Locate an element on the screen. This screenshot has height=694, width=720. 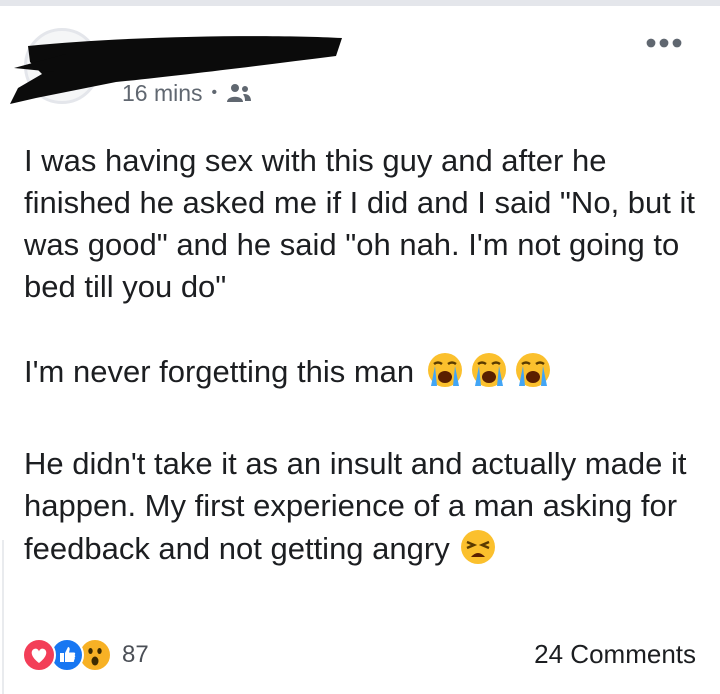
post-meta: 16 mins • is located at coordinates (187, 93).